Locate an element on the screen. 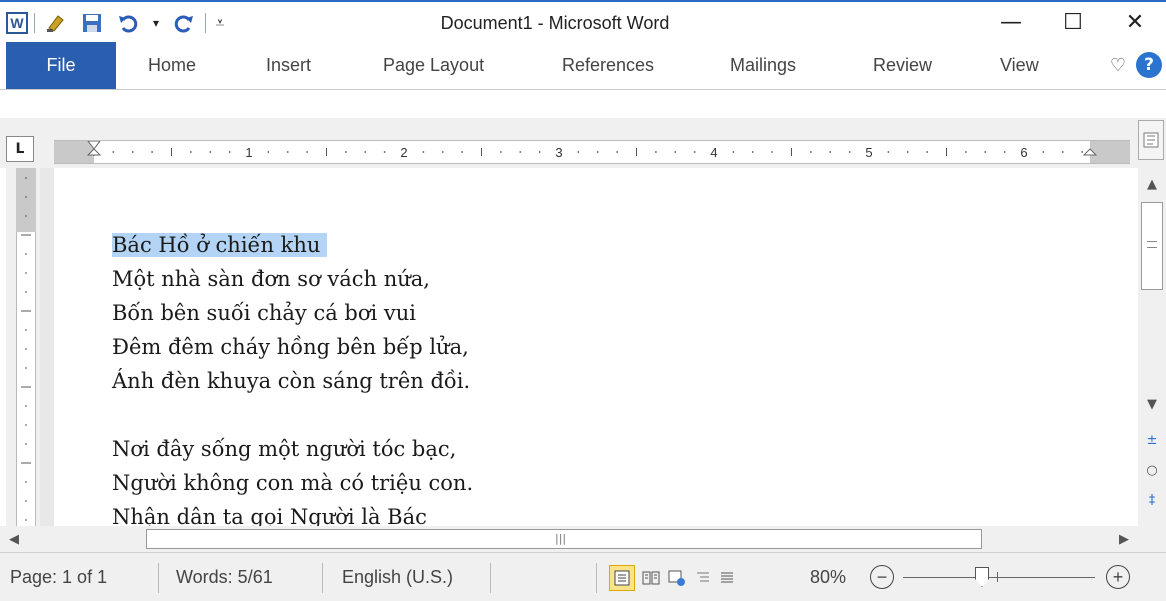 Image resolution: width=1166 pixels, height=601 pixels. document-line: Bác Hồ ở chiến khu is located at coordinates (292, 245).